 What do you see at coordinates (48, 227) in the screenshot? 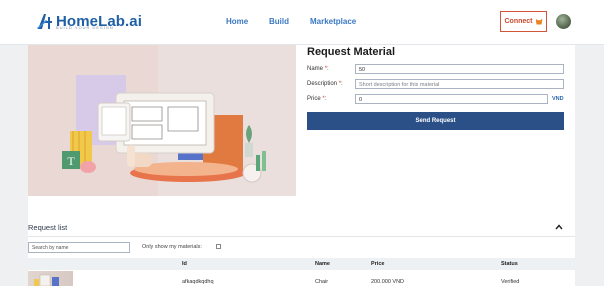
I see `request-list-title: Request list` at bounding box center [48, 227].